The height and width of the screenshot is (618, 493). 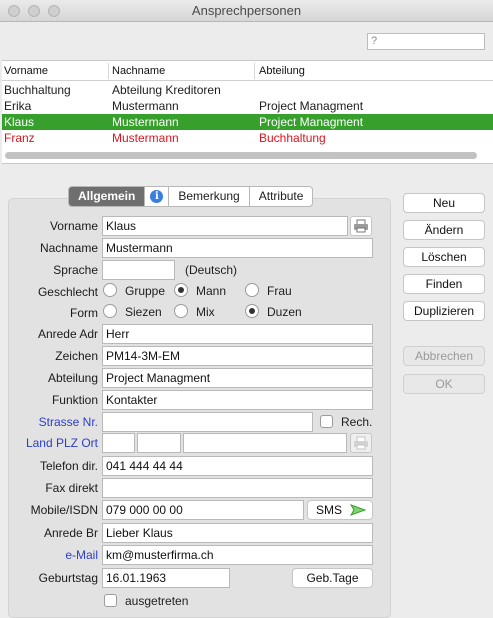 I want to click on telefon-field: 041 444 44 44, so click(x=237, y=466).